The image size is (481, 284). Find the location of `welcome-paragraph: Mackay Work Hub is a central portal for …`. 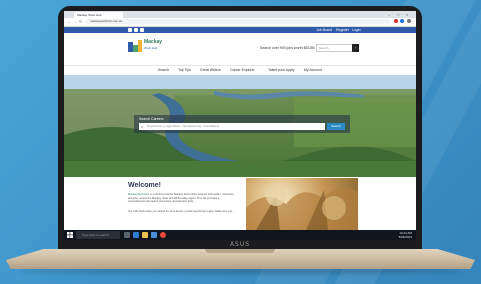

welcome-paragraph: Mackay Work Hub is a central portal for … is located at coordinates (182, 198).